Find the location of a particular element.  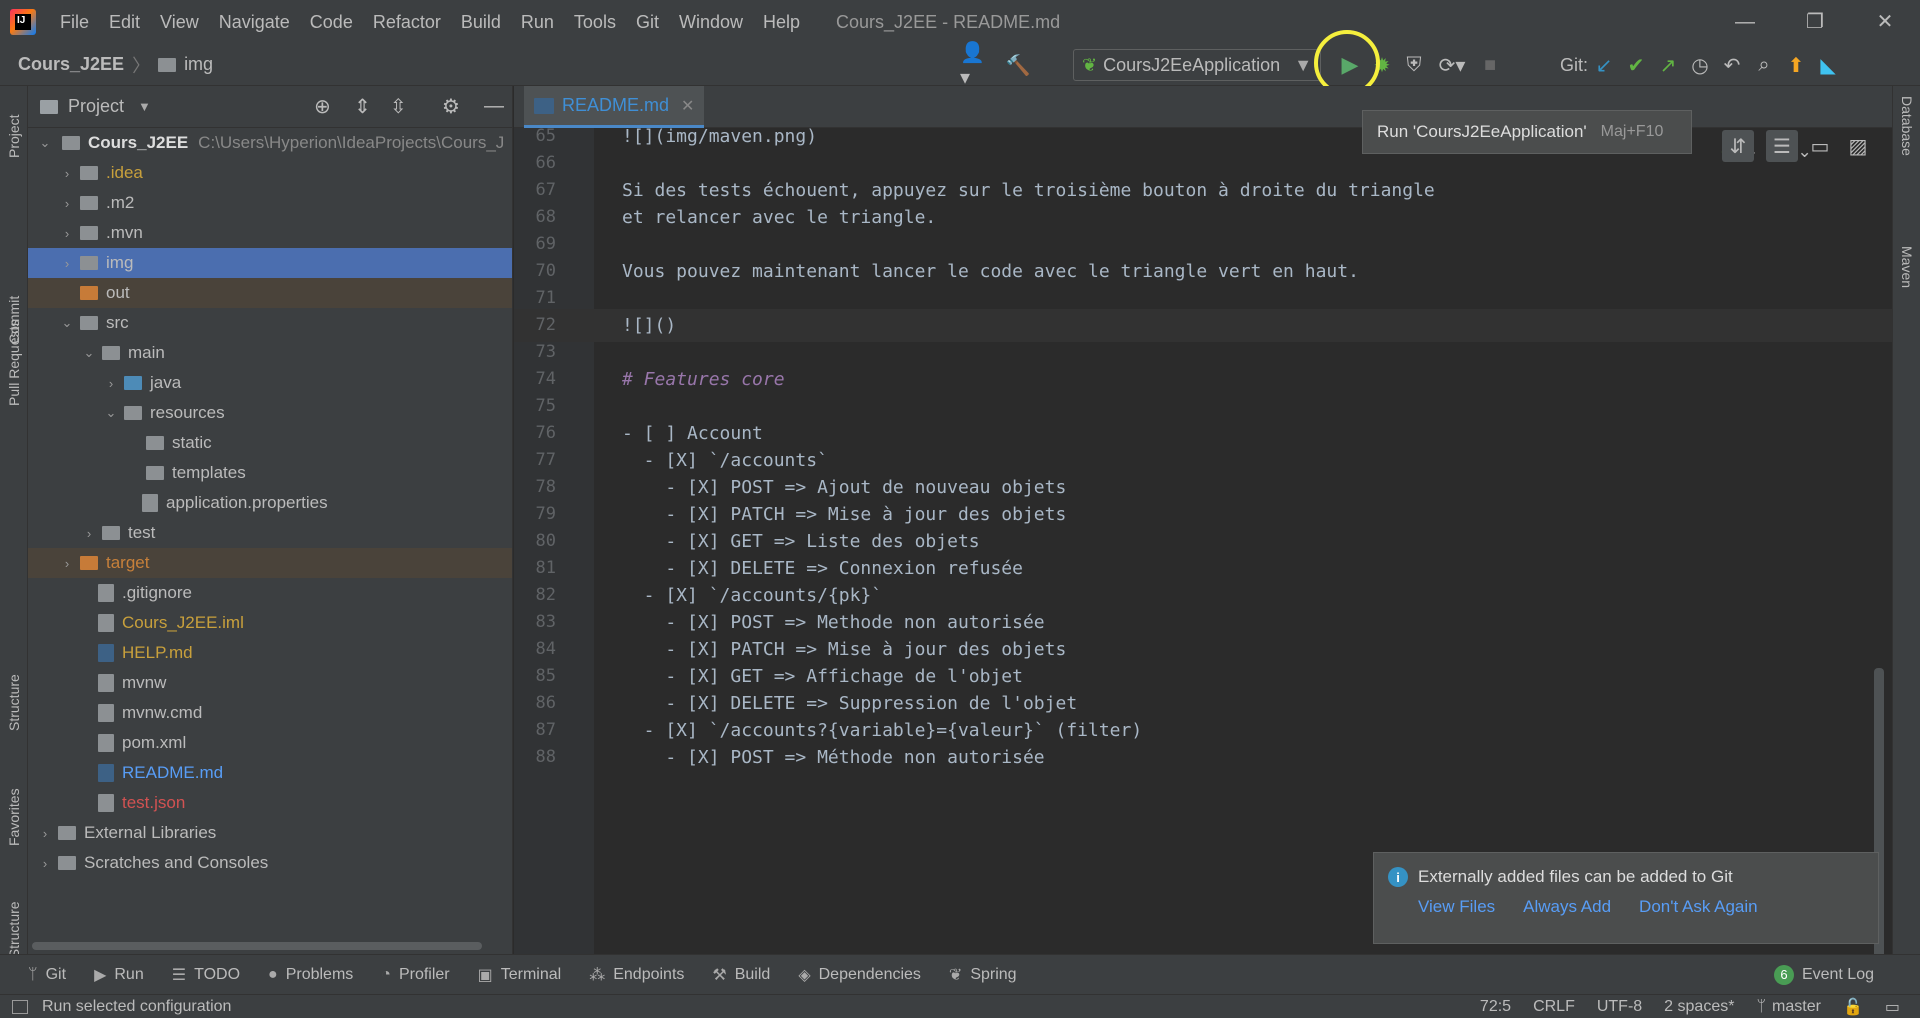

tree-item: ⌄ src is located at coordinates (270, 323).